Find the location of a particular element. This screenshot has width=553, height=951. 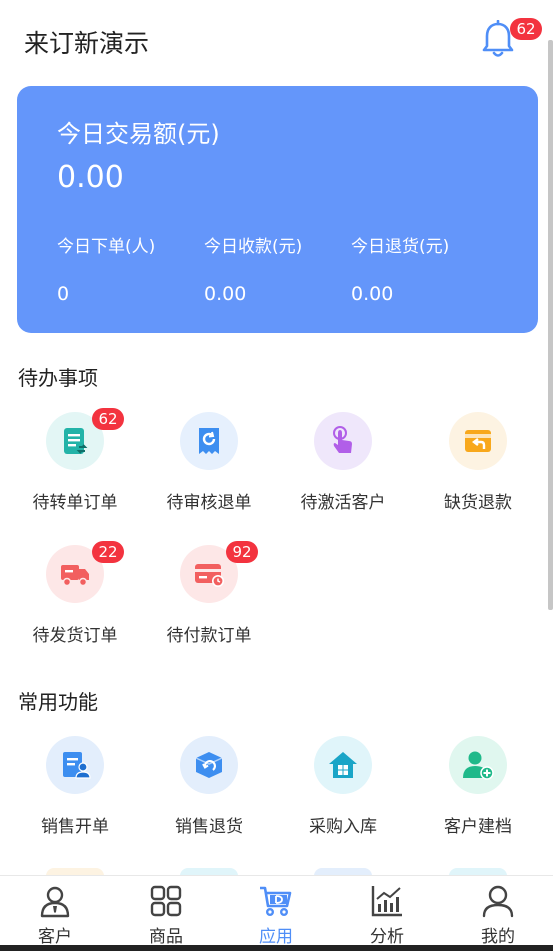

system-bottom-bar is located at coordinates (276, 948).